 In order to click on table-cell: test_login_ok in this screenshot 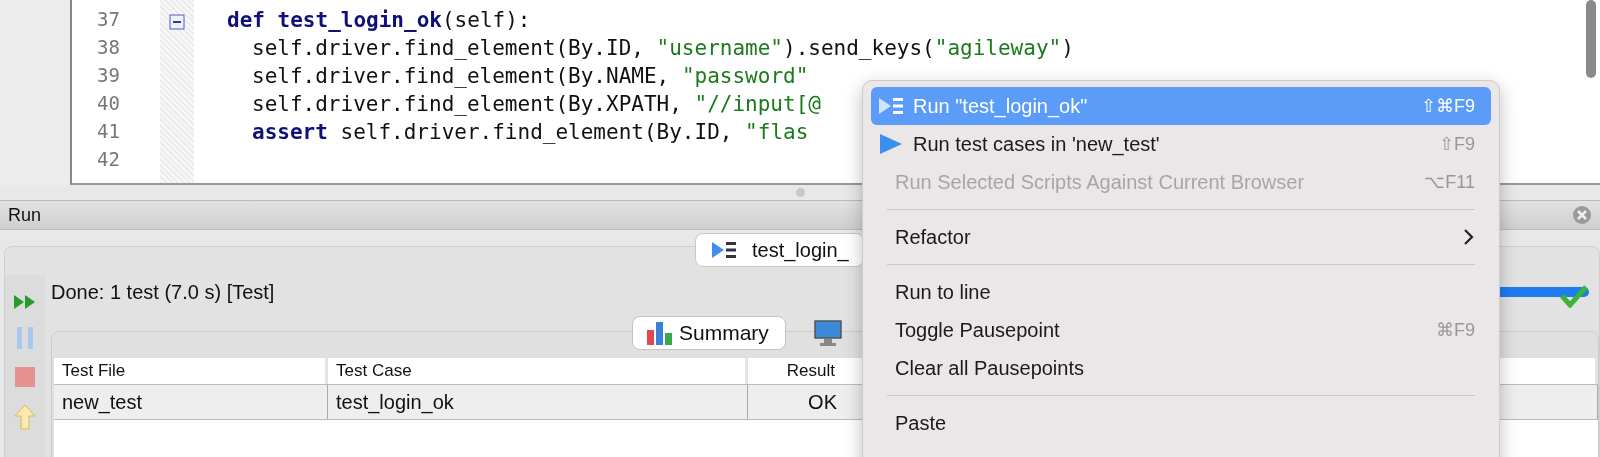, I will do `click(538, 402)`.